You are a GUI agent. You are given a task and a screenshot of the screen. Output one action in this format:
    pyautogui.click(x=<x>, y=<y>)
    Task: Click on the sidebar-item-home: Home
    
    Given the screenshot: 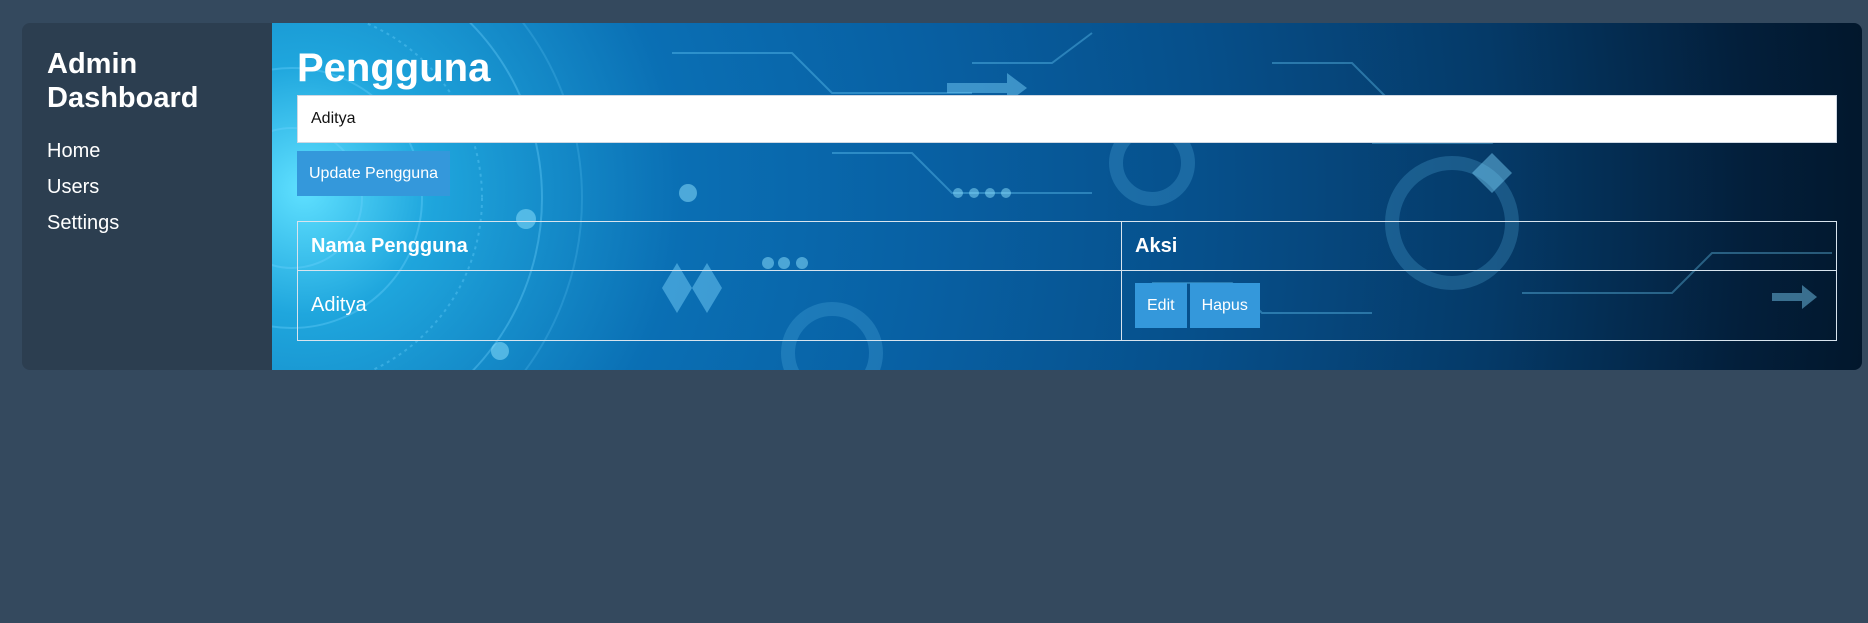 What is the action you would take?
    pyautogui.click(x=147, y=151)
    